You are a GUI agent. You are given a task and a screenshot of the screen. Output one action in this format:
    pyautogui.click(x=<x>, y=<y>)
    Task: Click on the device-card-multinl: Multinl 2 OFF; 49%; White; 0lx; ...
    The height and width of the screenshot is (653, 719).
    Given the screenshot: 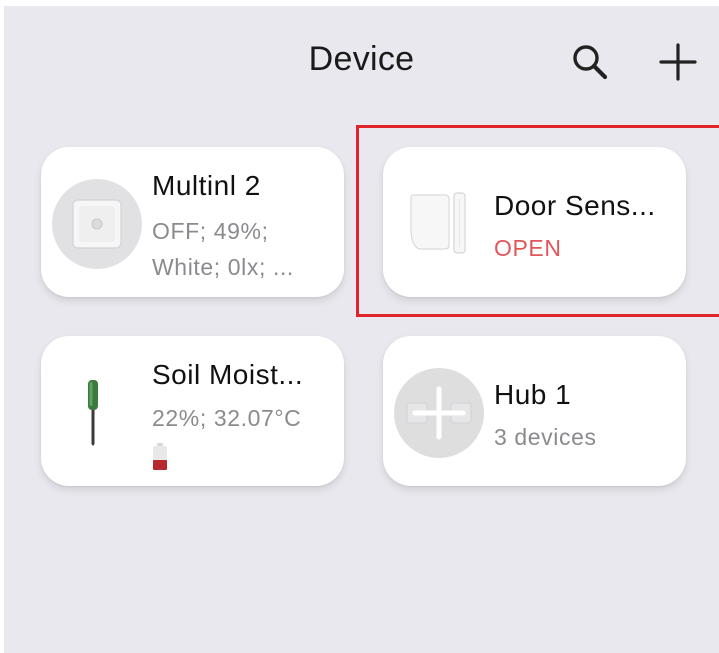 What is the action you would take?
    pyautogui.click(x=192, y=222)
    